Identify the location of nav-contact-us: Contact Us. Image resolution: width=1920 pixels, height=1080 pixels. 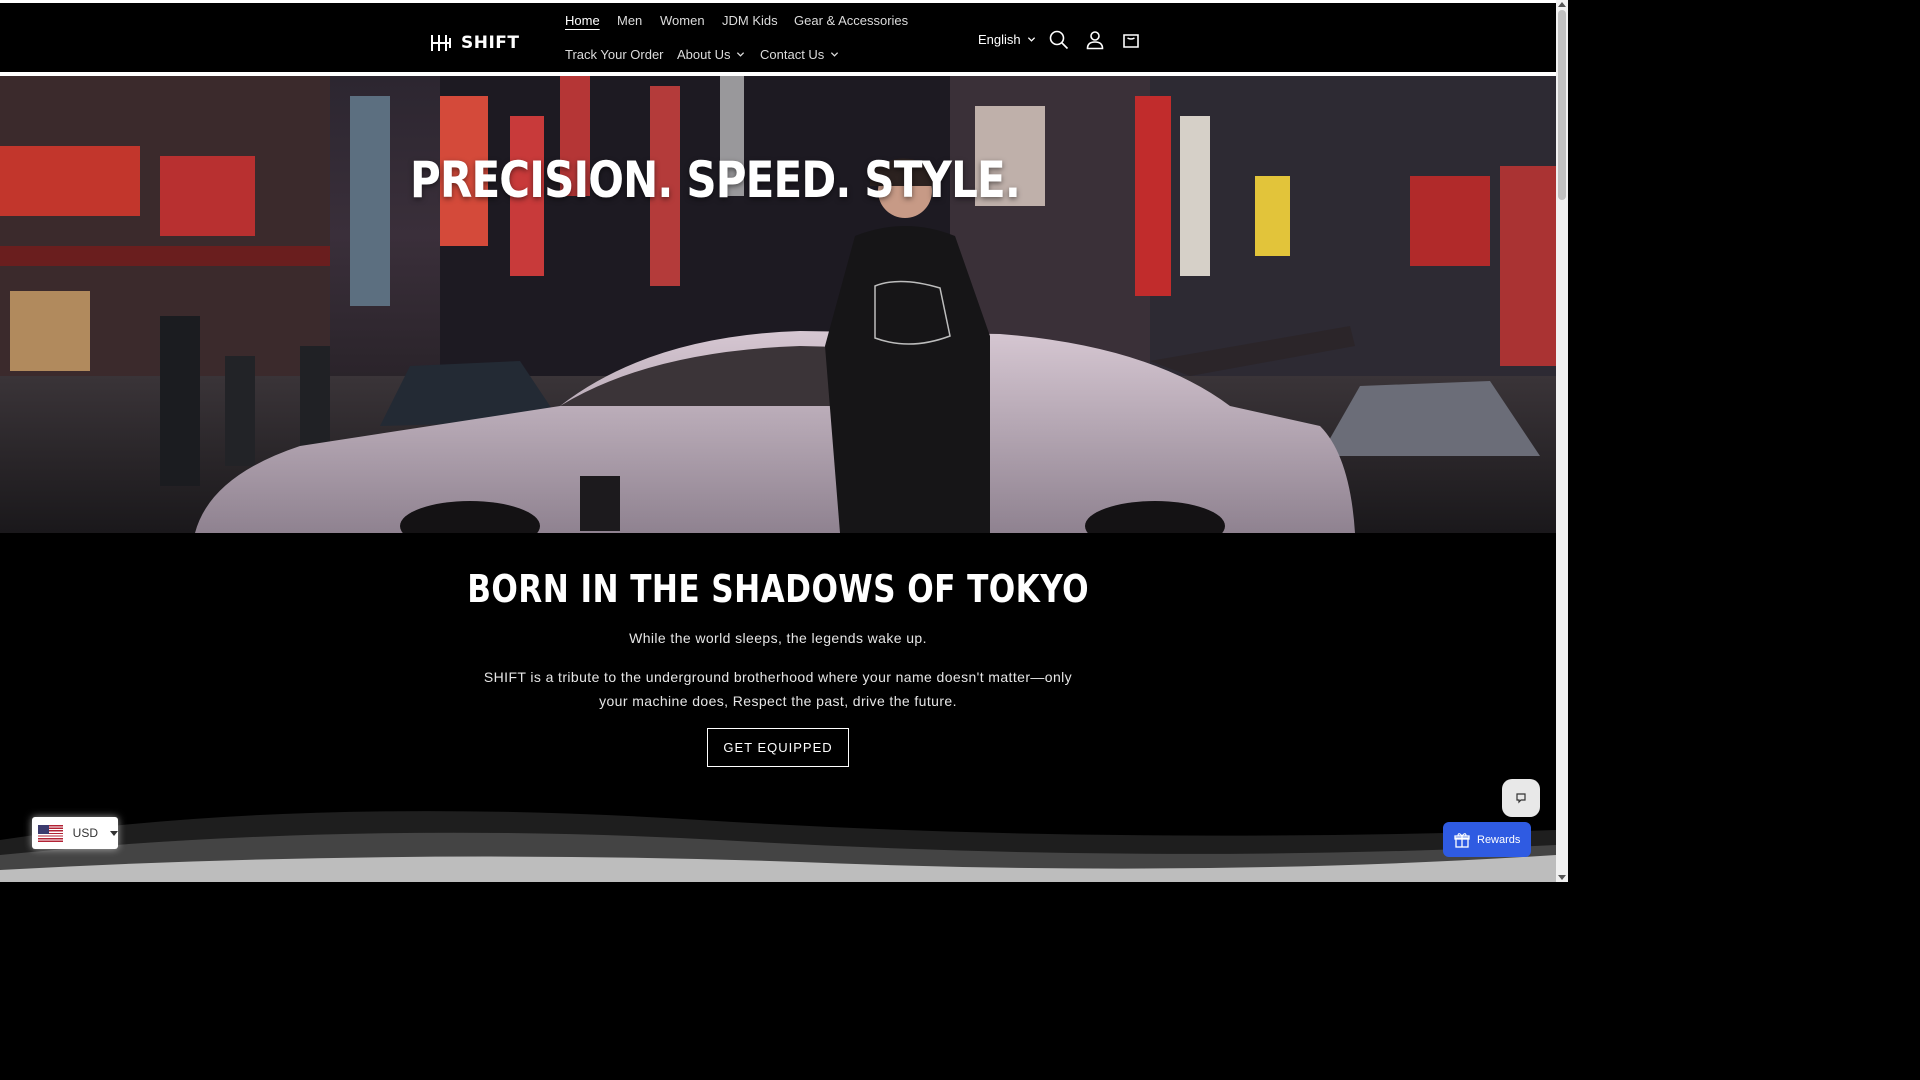
(799, 54).